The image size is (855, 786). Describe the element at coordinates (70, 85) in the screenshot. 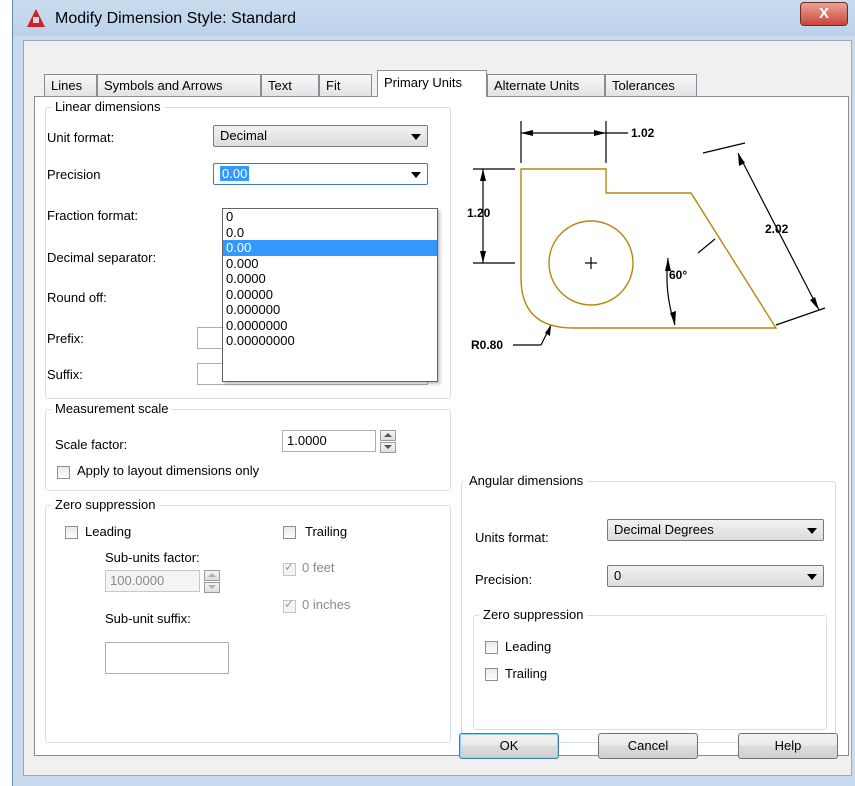

I see `tab-lines: Lines` at that location.